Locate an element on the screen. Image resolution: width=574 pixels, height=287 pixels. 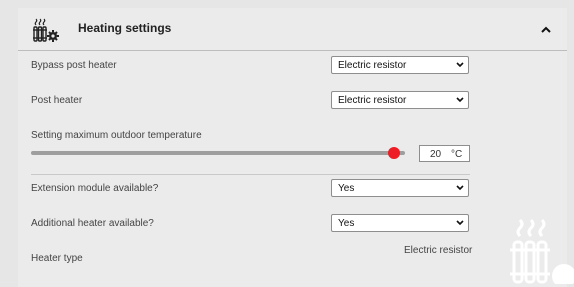
chevron-up-icon is located at coordinates (546, 30).